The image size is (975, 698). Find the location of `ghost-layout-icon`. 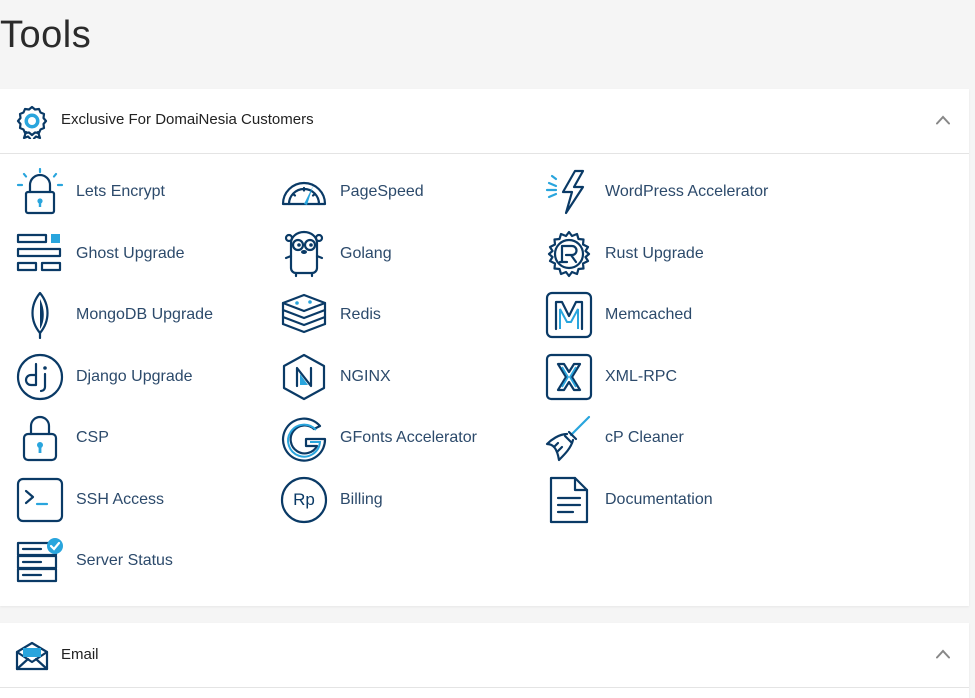

ghost-layout-icon is located at coordinates (39, 252).